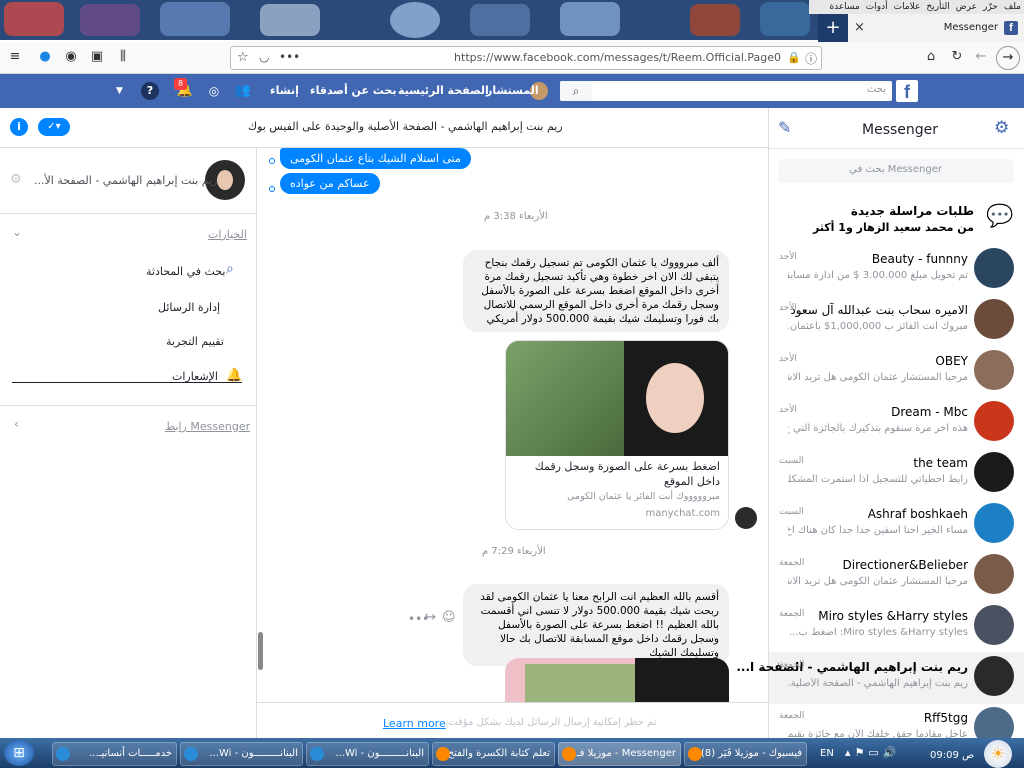 The width and height of the screenshot is (1024, 768). Describe the element at coordinates (833, 28) in the screenshot. I see `new-tab-button: +` at that location.